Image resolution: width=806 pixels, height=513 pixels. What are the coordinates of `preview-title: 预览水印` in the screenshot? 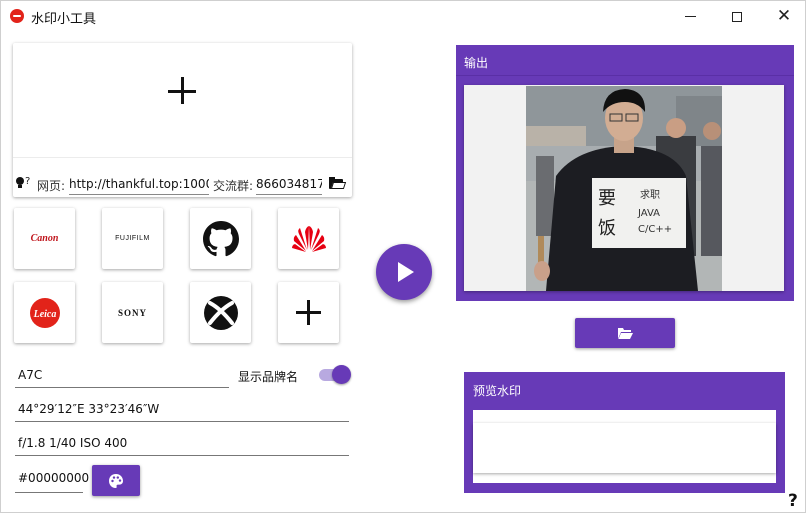 It's located at (497, 391).